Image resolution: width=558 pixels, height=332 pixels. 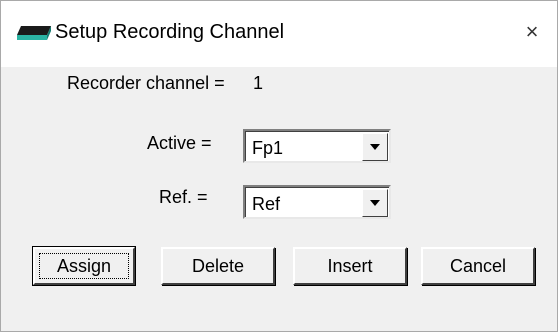 What do you see at coordinates (268, 148) in the screenshot?
I see `active-select-value: Fp1` at bounding box center [268, 148].